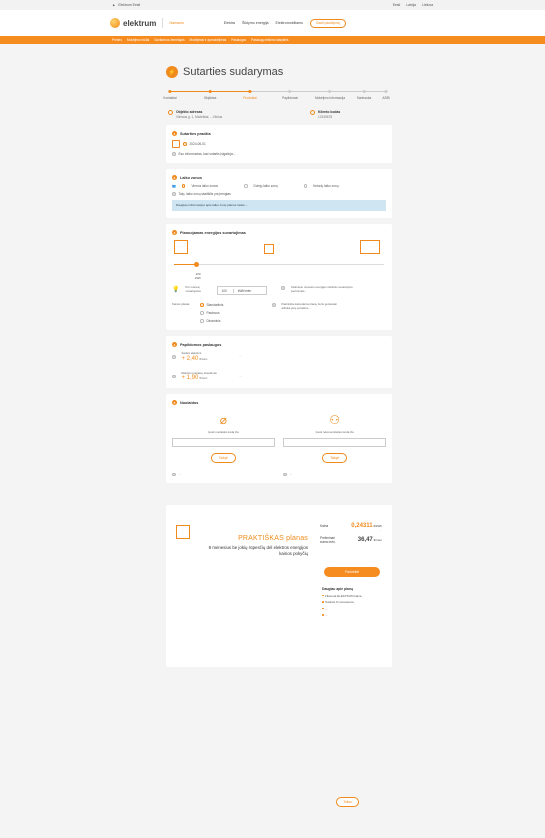  What do you see at coordinates (335, 420) in the screenshot?
I see `referral-icon: ⚇` at bounding box center [335, 420].